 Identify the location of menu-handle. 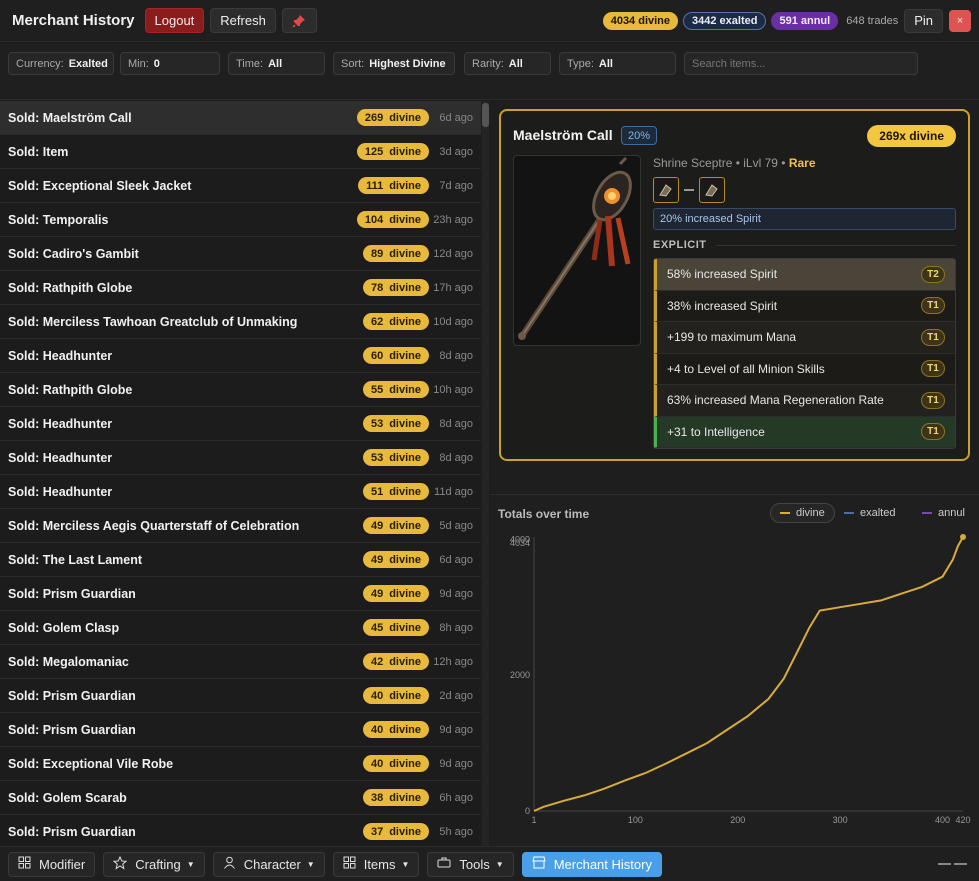
(951, 864).